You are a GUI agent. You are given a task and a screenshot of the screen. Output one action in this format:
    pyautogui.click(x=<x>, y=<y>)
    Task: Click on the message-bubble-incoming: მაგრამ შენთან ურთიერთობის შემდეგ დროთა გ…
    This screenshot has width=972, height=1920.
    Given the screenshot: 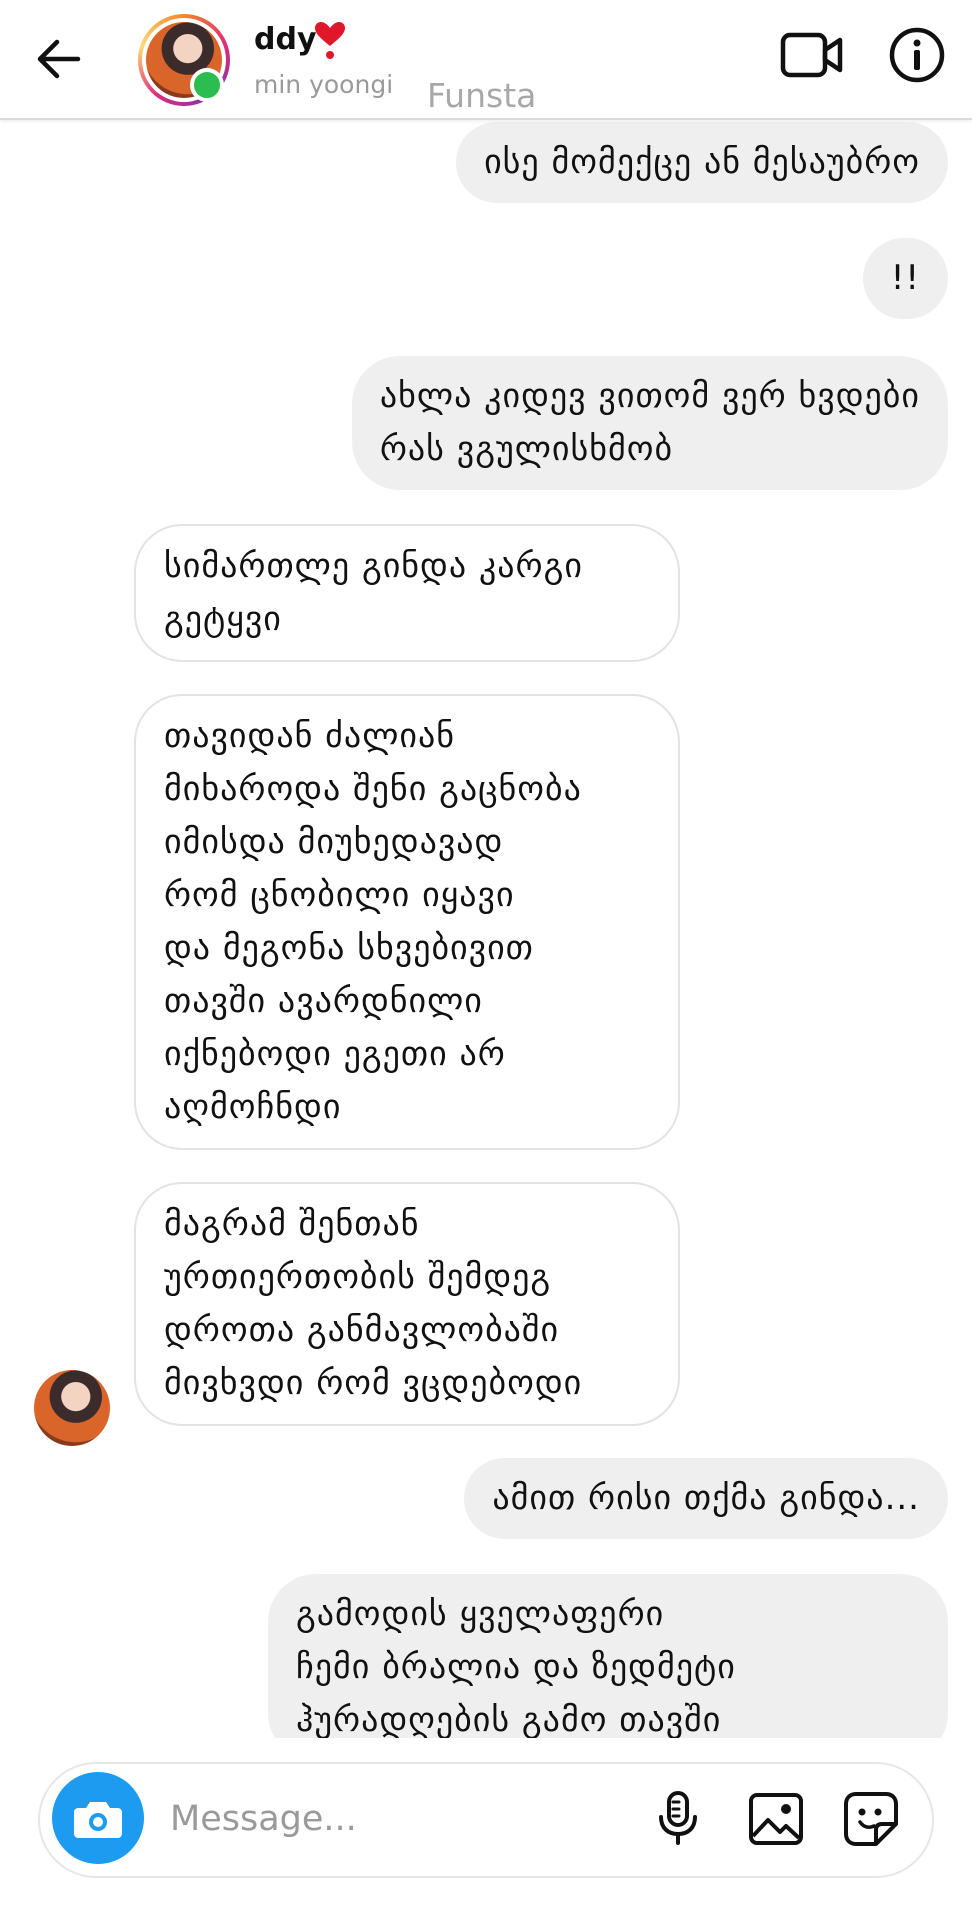 What is the action you would take?
    pyautogui.click(x=407, y=1304)
    